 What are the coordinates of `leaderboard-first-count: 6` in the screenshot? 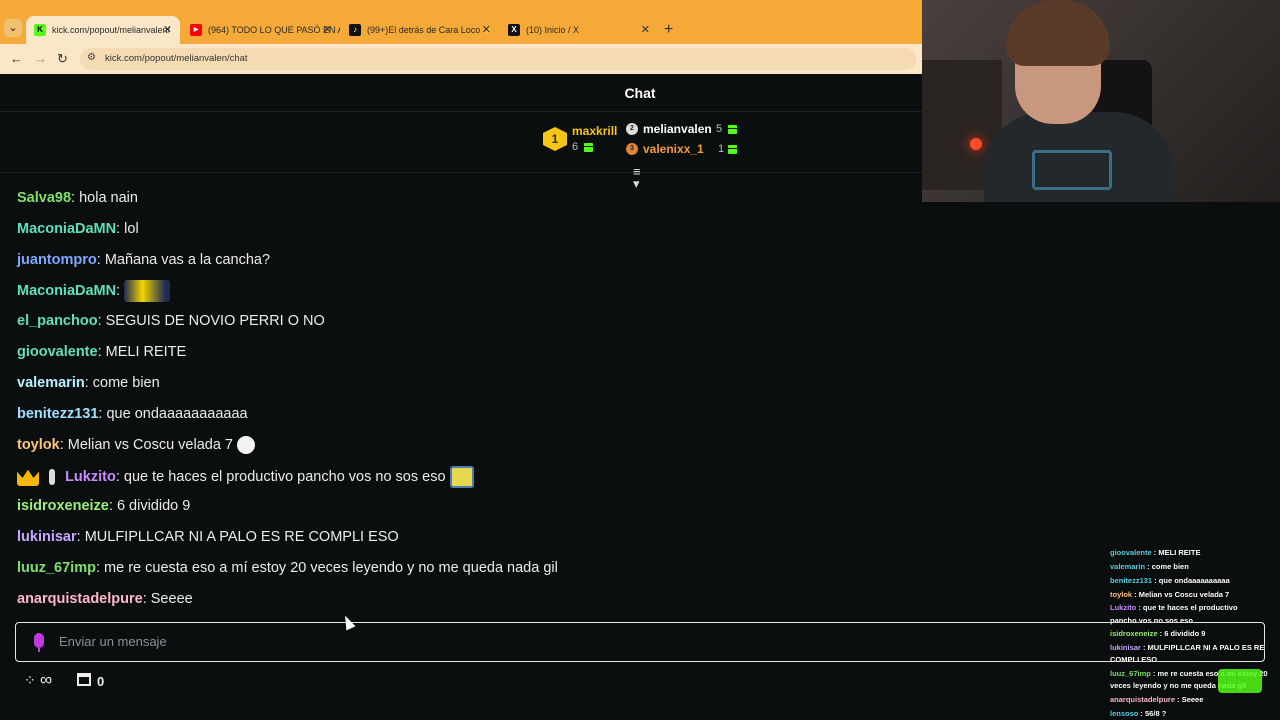 It's located at (575, 147).